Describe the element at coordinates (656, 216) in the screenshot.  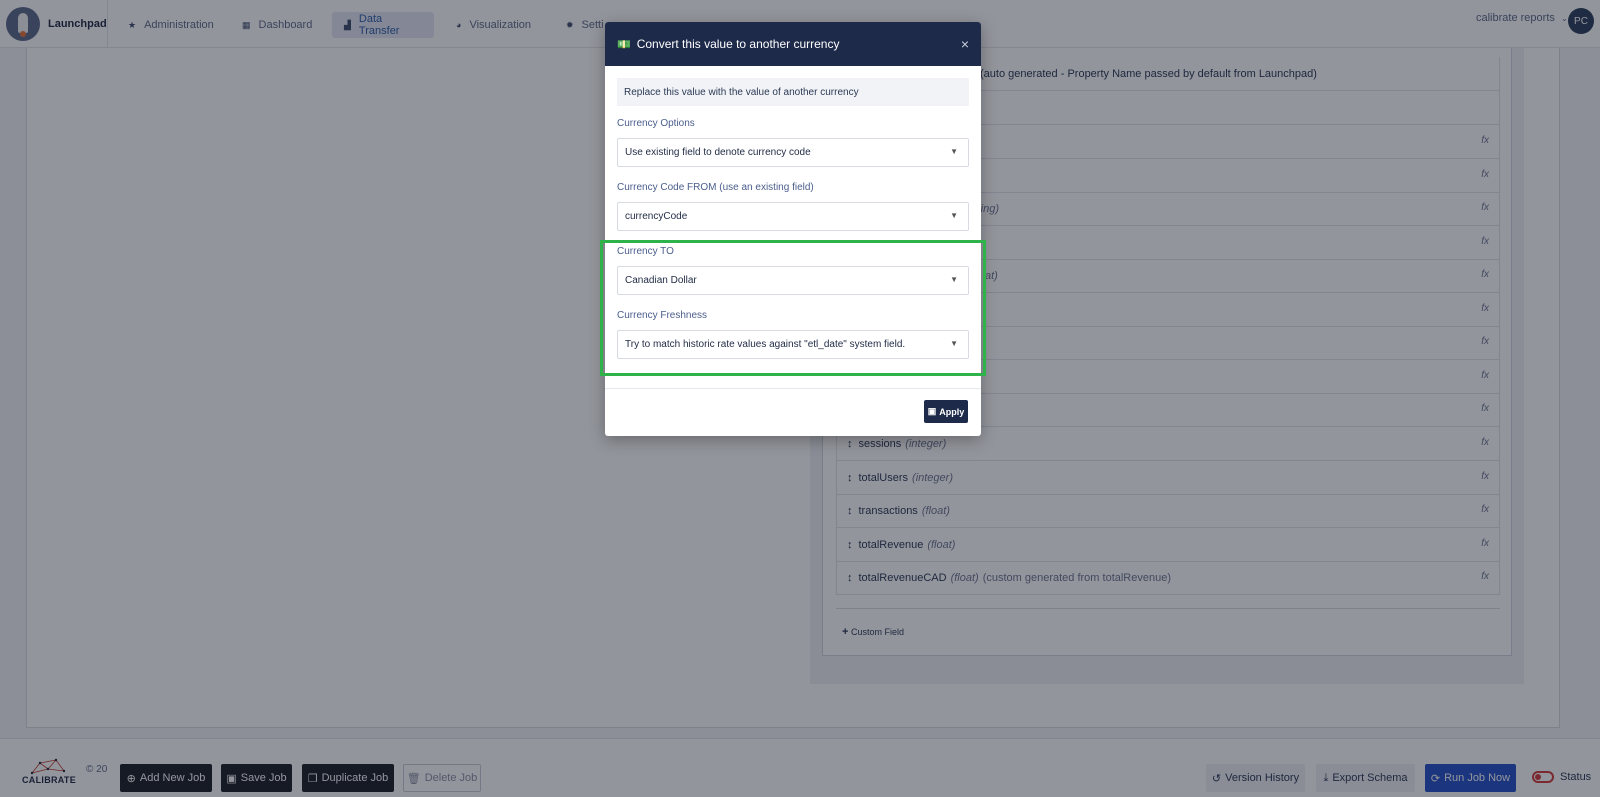
I see `currency-code-from-value: currencyCode` at that location.